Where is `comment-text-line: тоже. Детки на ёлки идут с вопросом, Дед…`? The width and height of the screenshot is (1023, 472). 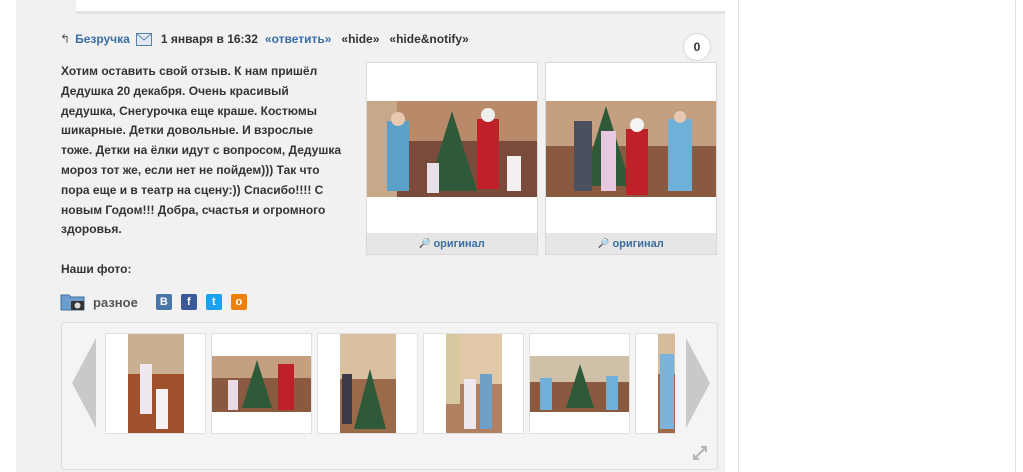 comment-text-line: тоже. Детки на ёлки идут с вопросом, Дед… is located at coordinates (201, 150).